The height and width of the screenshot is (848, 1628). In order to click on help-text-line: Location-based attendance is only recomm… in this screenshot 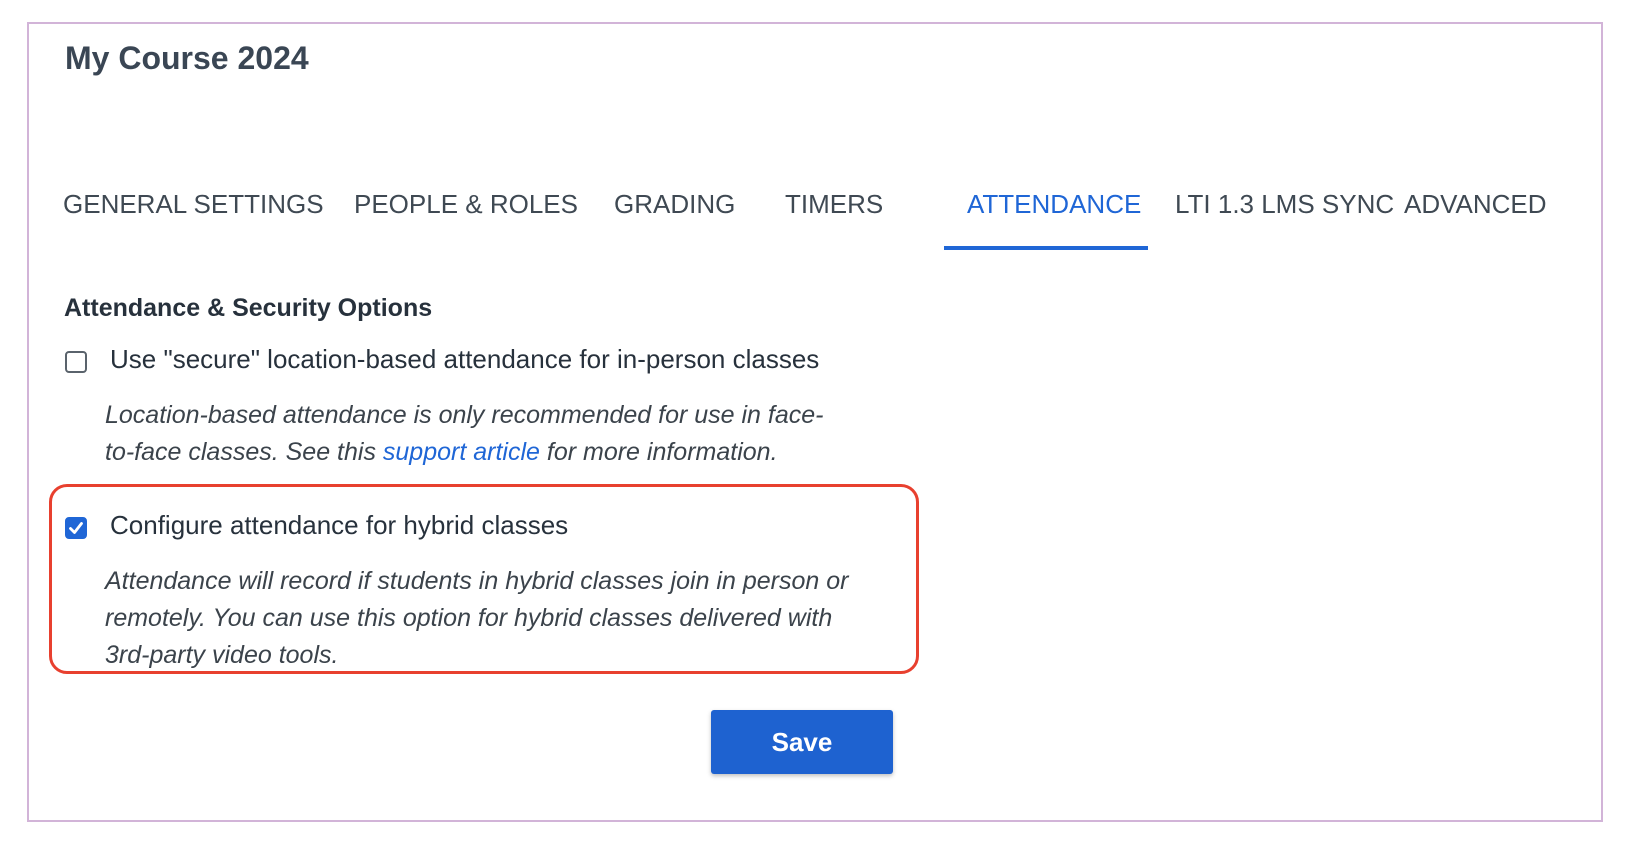, I will do `click(464, 415)`.